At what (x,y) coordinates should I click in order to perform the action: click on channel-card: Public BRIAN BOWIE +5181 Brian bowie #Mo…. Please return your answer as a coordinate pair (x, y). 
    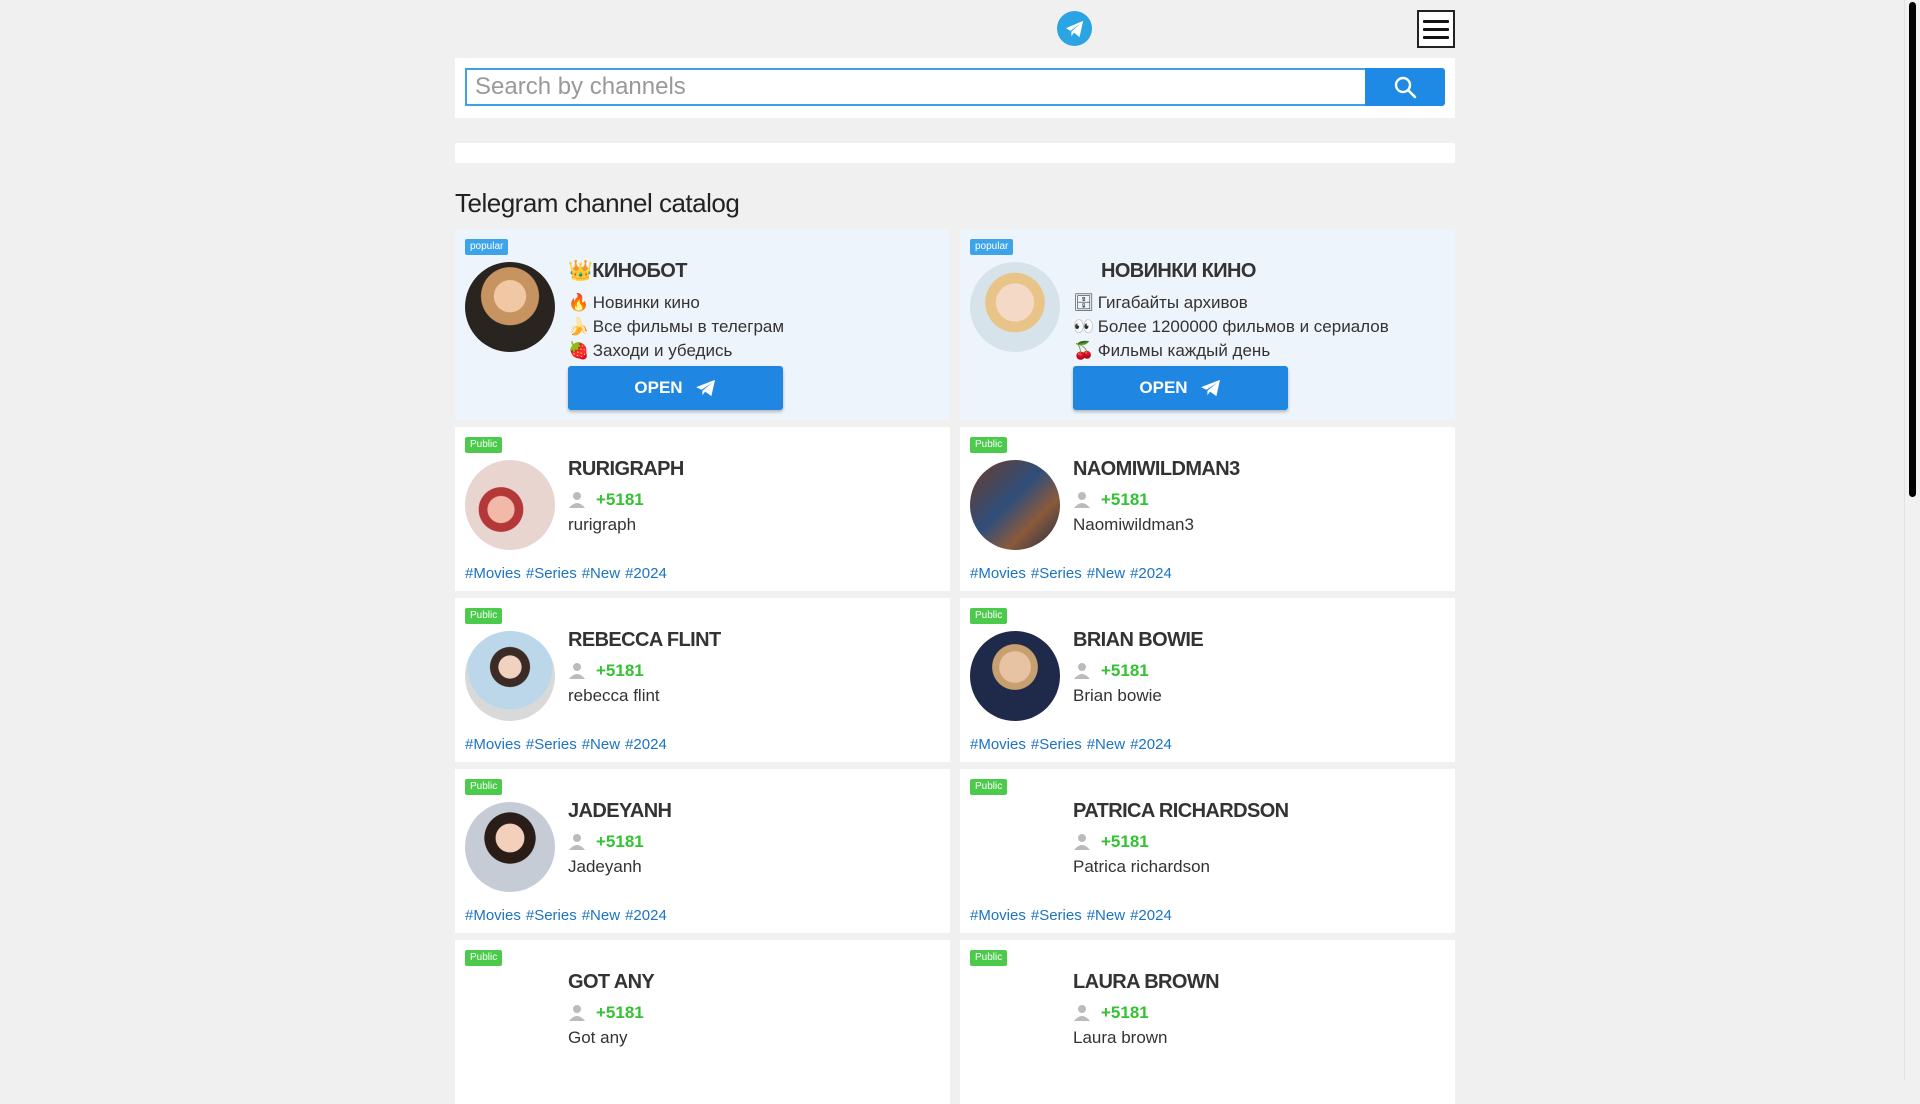
    Looking at the image, I should click on (1207, 680).